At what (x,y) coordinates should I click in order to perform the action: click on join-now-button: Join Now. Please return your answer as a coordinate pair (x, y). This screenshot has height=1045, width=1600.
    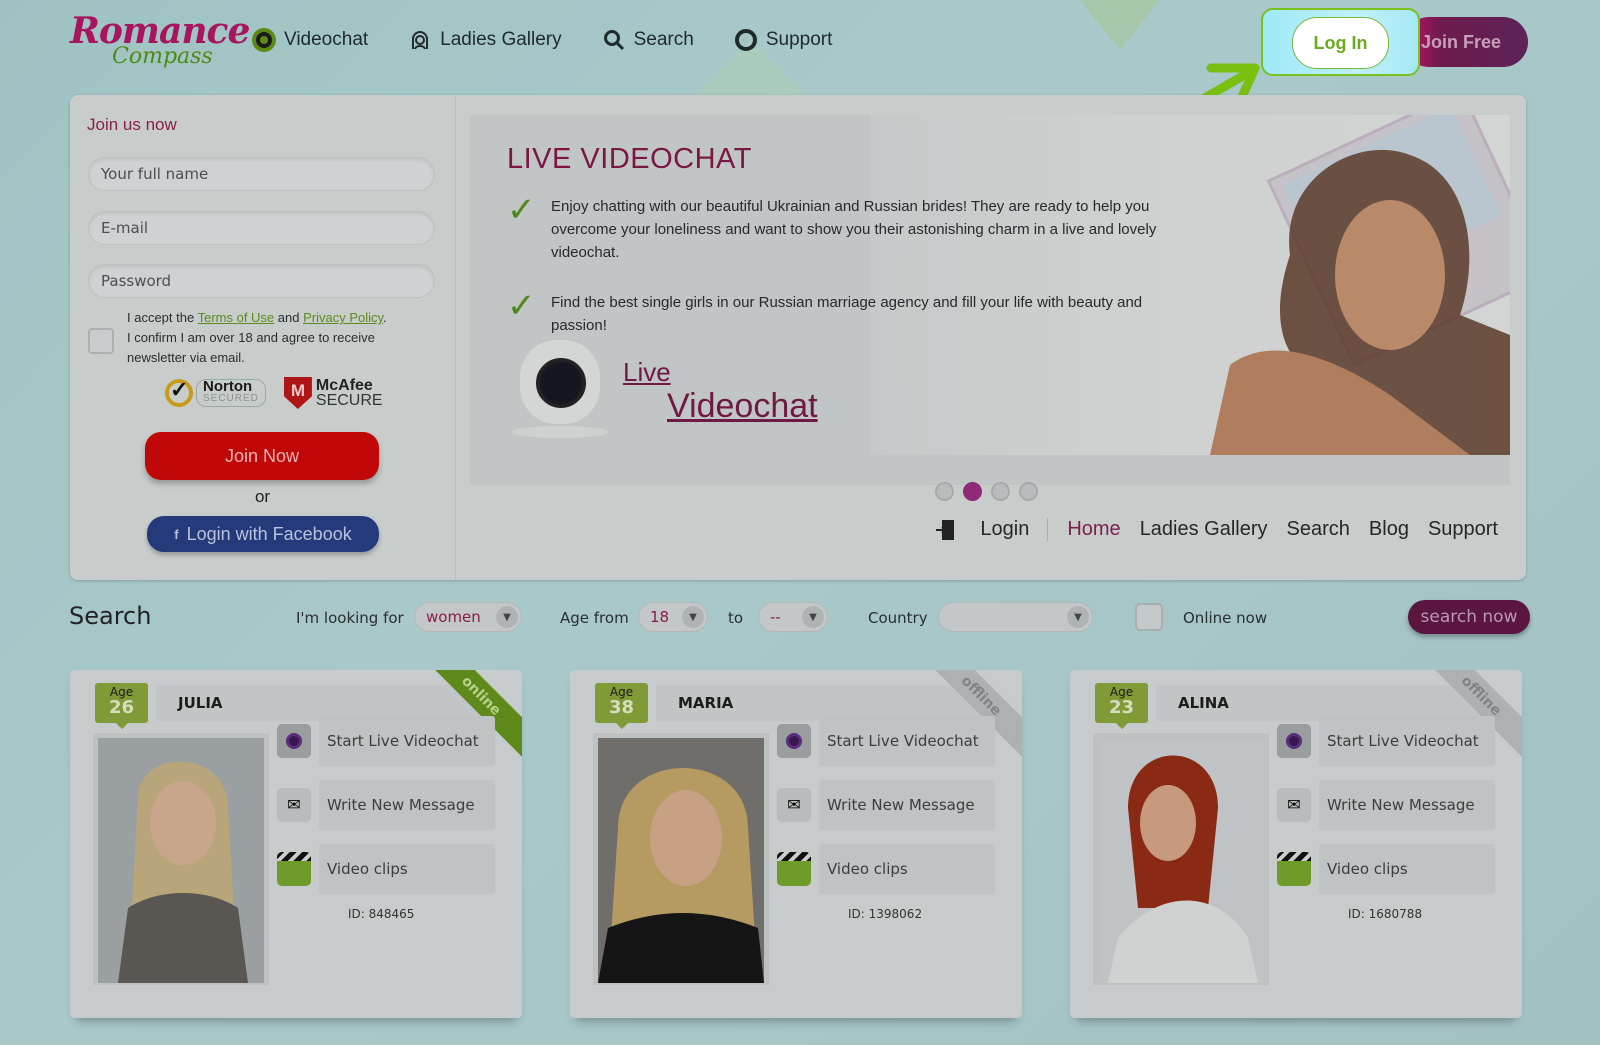
    Looking at the image, I should click on (262, 456).